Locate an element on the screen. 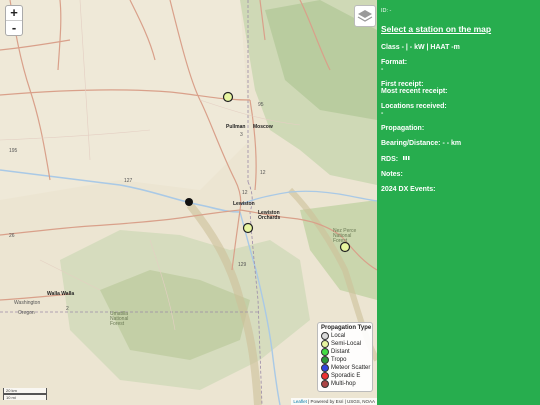 This screenshot has height=405, width=540. legend-label: Sporadic E is located at coordinates (346, 376).